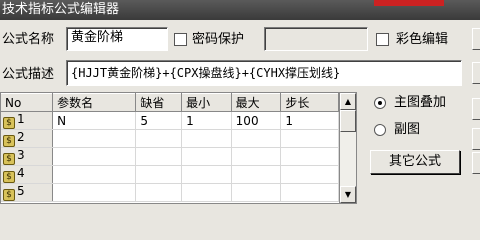 The image size is (480, 240). Describe the element at coordinates (348, 194) in the screenshot. I see `scroll-down-button: ▼` at that location.